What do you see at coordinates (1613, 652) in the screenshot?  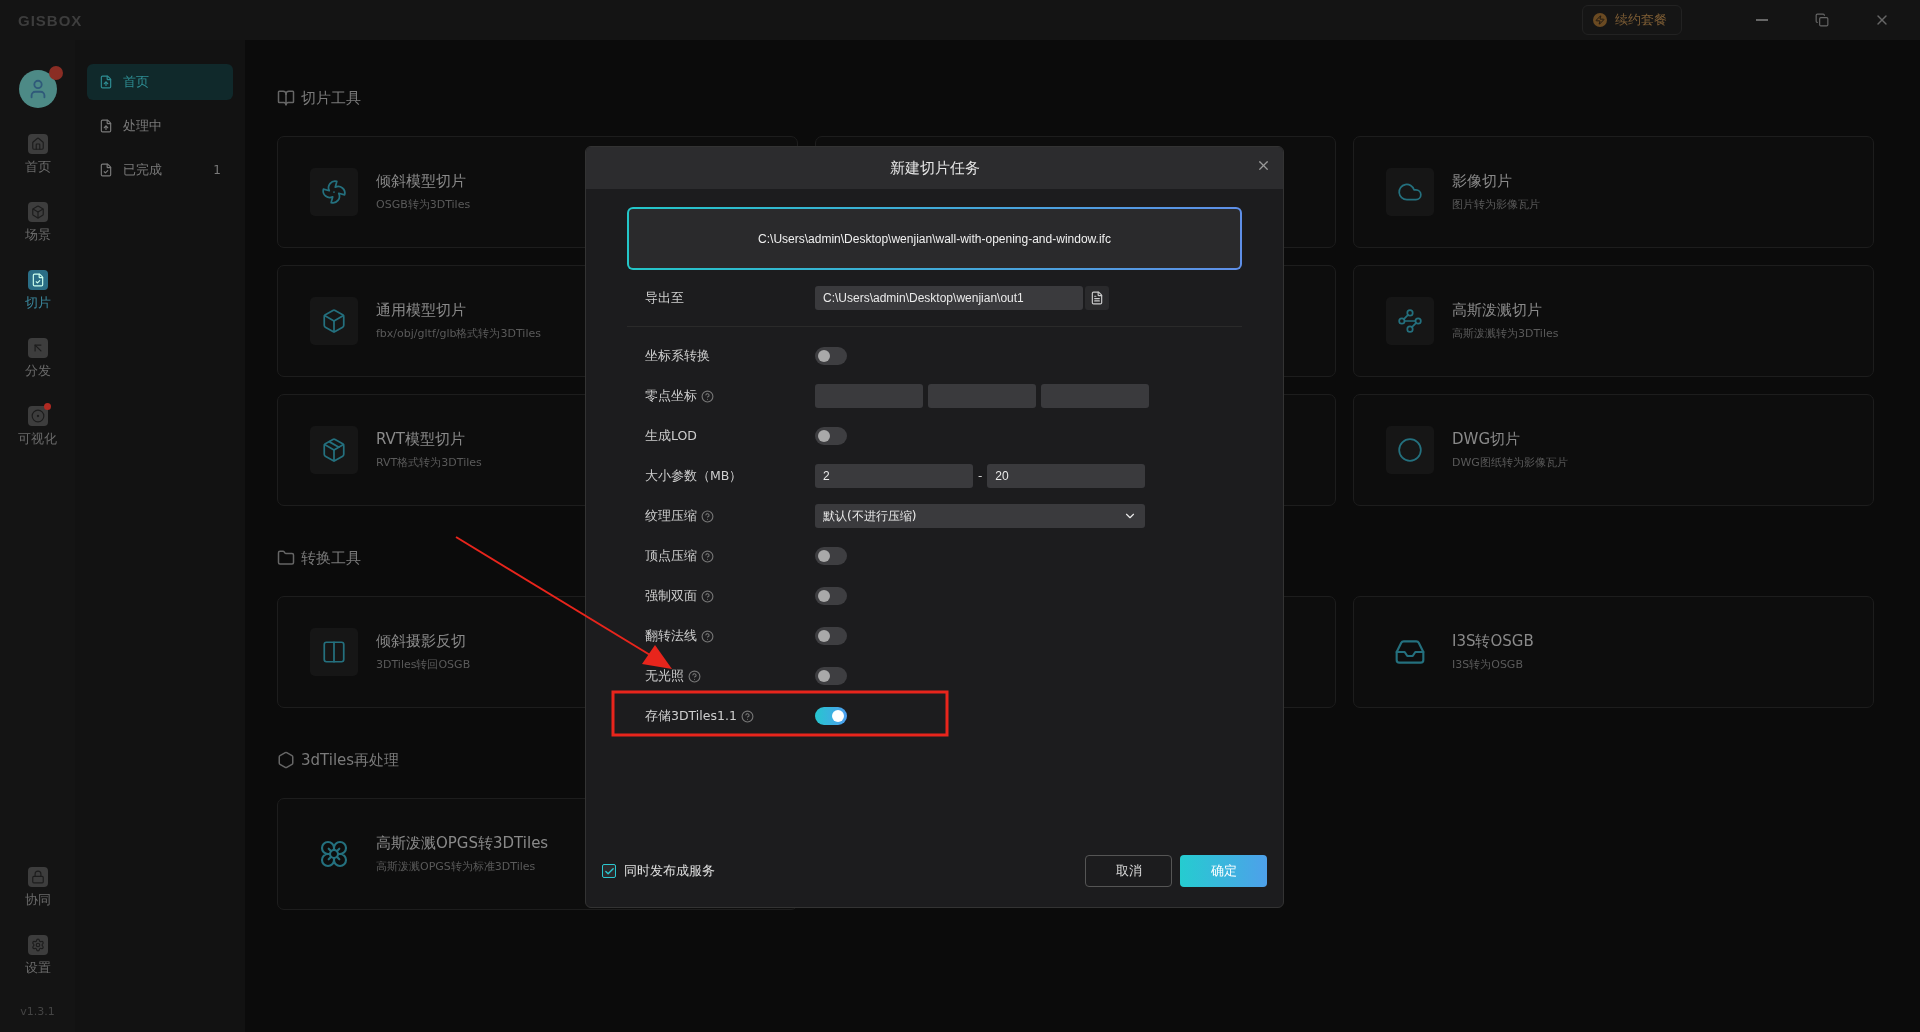 I see `tool-card: I3S转OSGB I3S转为OSGB` at bounding box center [1613, 652].